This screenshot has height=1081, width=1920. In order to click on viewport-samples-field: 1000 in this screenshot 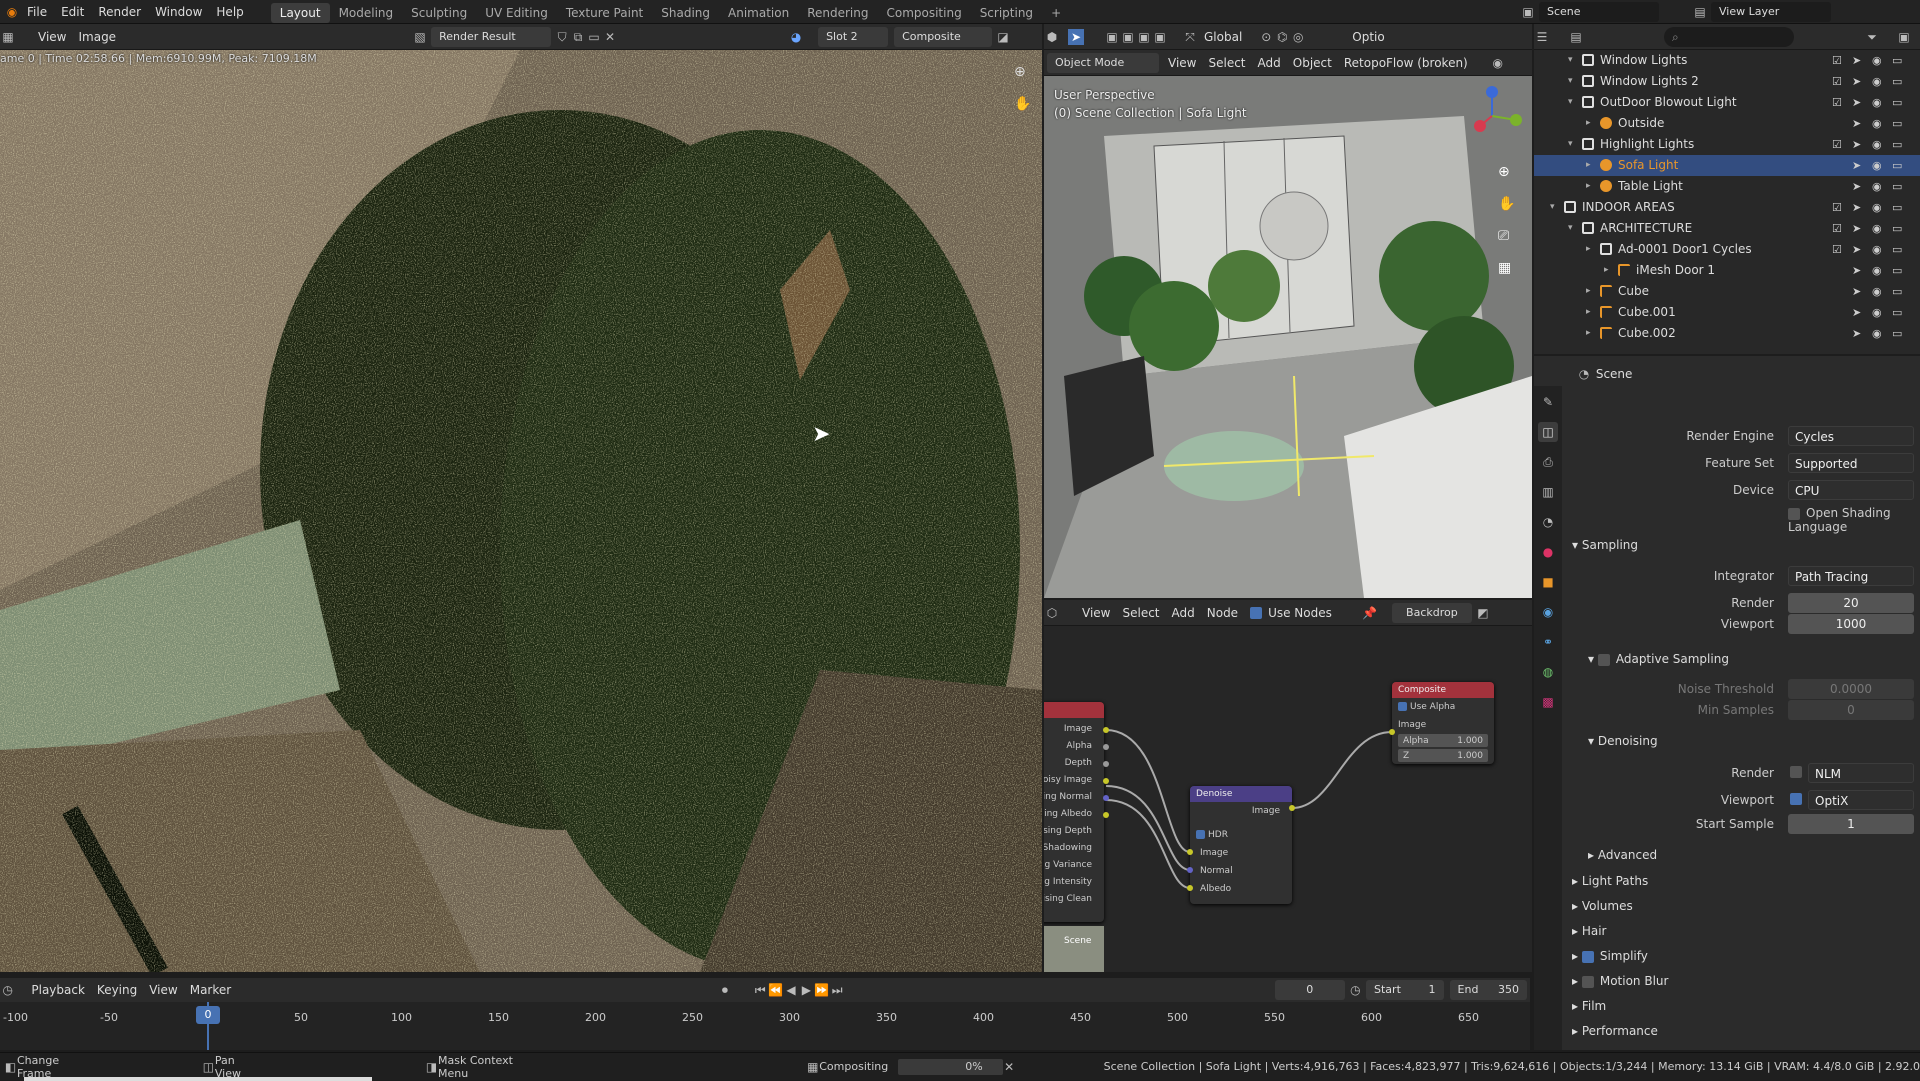, I will do `click(1851, 624)`.